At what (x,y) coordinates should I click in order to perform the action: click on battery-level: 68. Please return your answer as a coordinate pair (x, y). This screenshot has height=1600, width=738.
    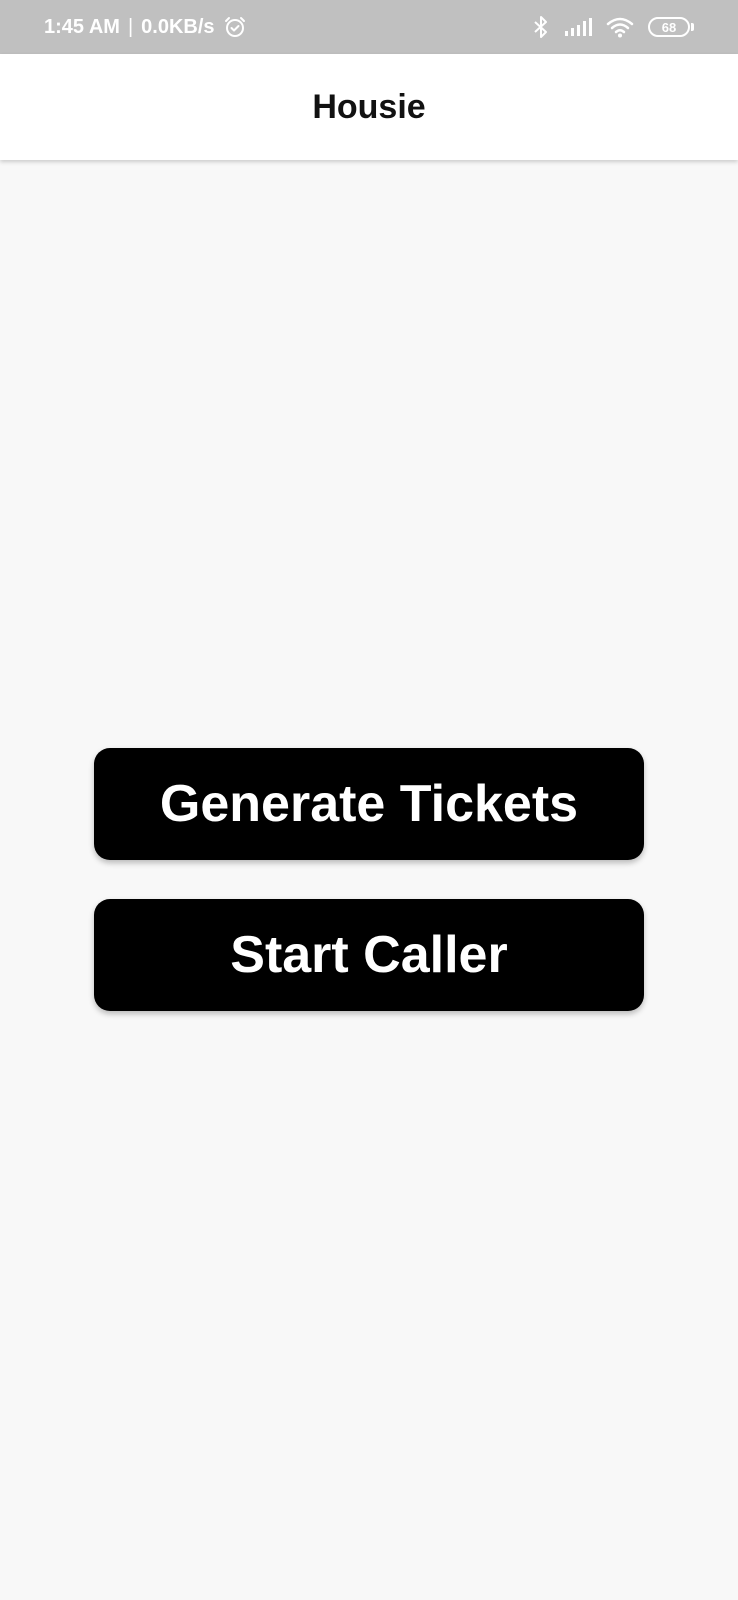
    Looking at the image, I should click on (669, 27).